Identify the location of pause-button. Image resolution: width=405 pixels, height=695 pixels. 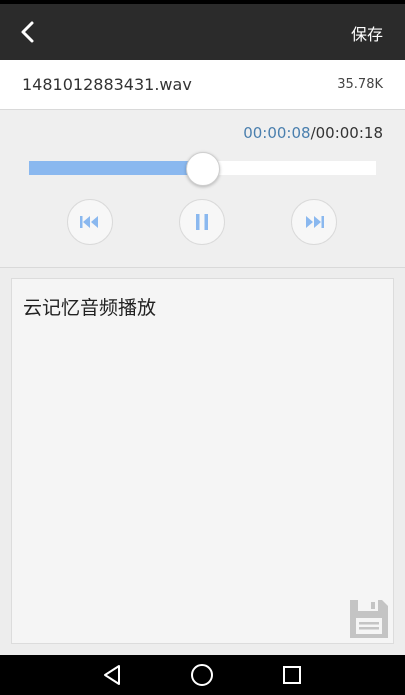
(202, 222).